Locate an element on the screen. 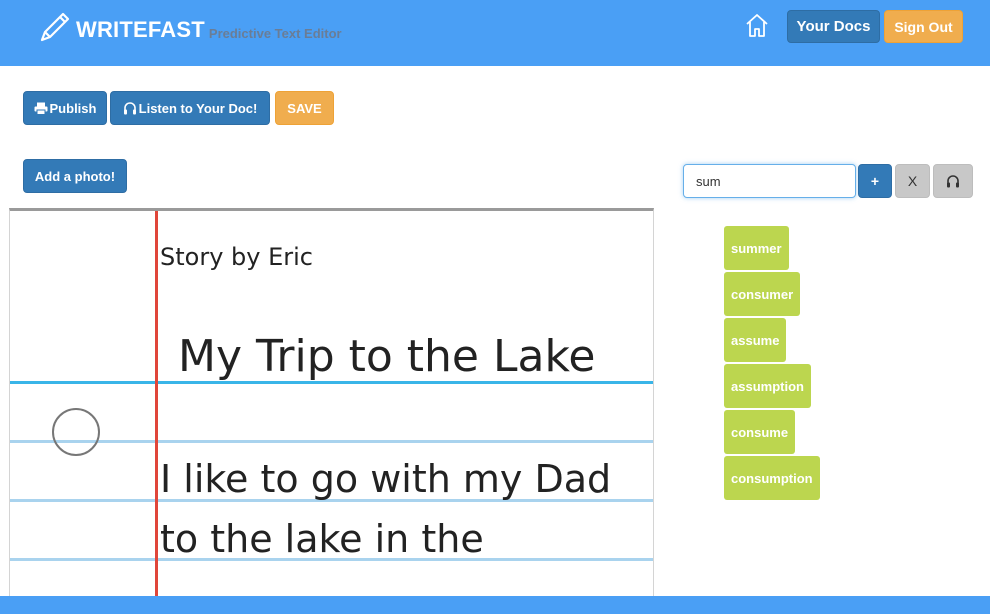  listen-button: Listen to Your Doc! is located at coordinates (190, 108).